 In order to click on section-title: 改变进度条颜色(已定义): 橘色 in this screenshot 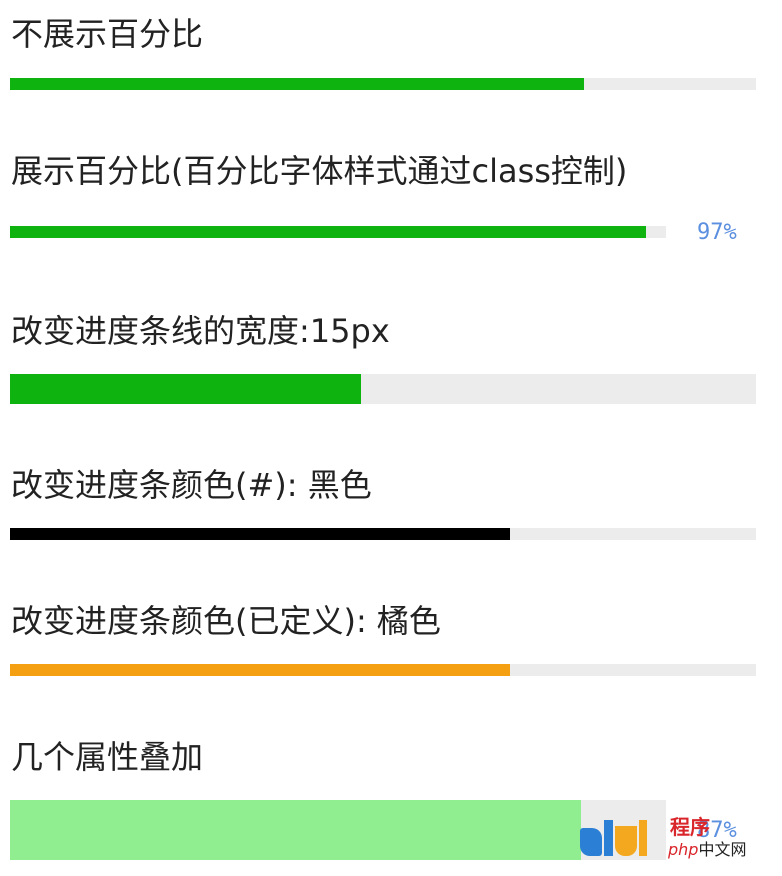, I will do `click(226, 621)`.